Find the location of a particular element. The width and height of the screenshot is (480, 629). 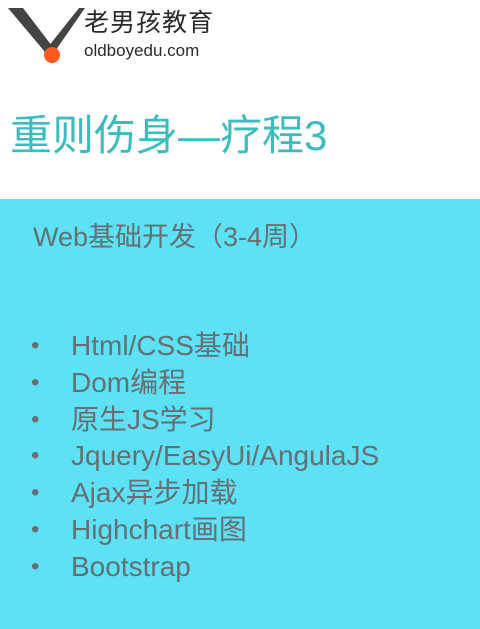

logo: 老男孩教育 oldboyedu.com is located at coordinates (131, 37).